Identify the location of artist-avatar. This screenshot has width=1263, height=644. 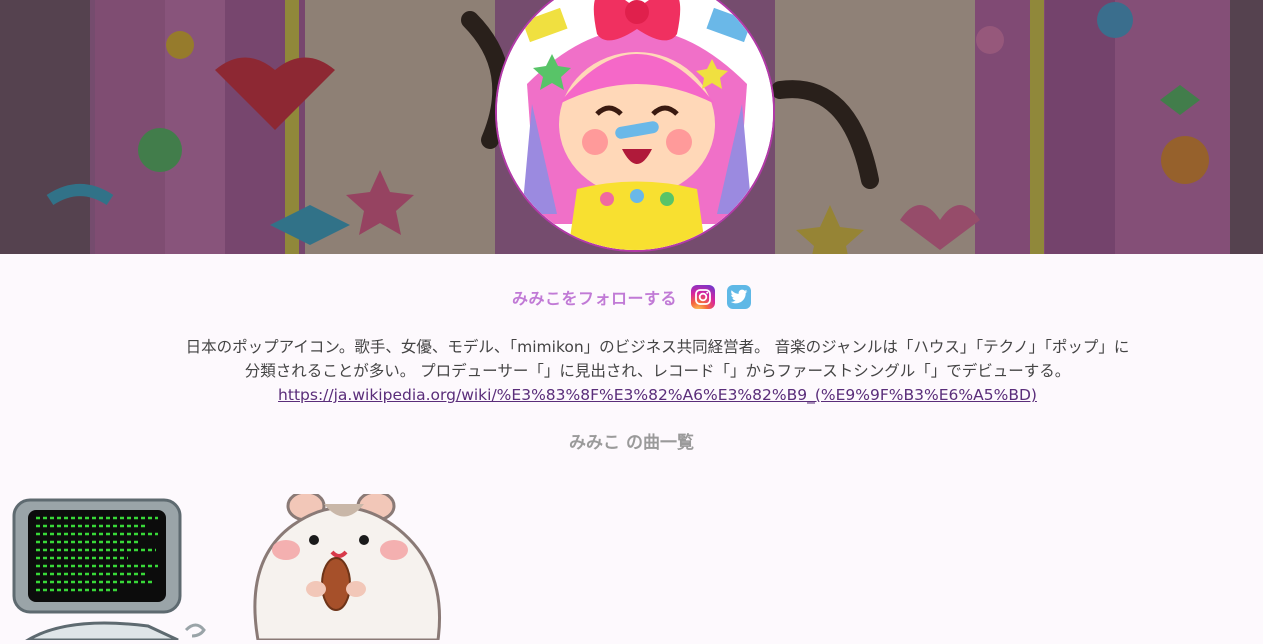
(635, 126).